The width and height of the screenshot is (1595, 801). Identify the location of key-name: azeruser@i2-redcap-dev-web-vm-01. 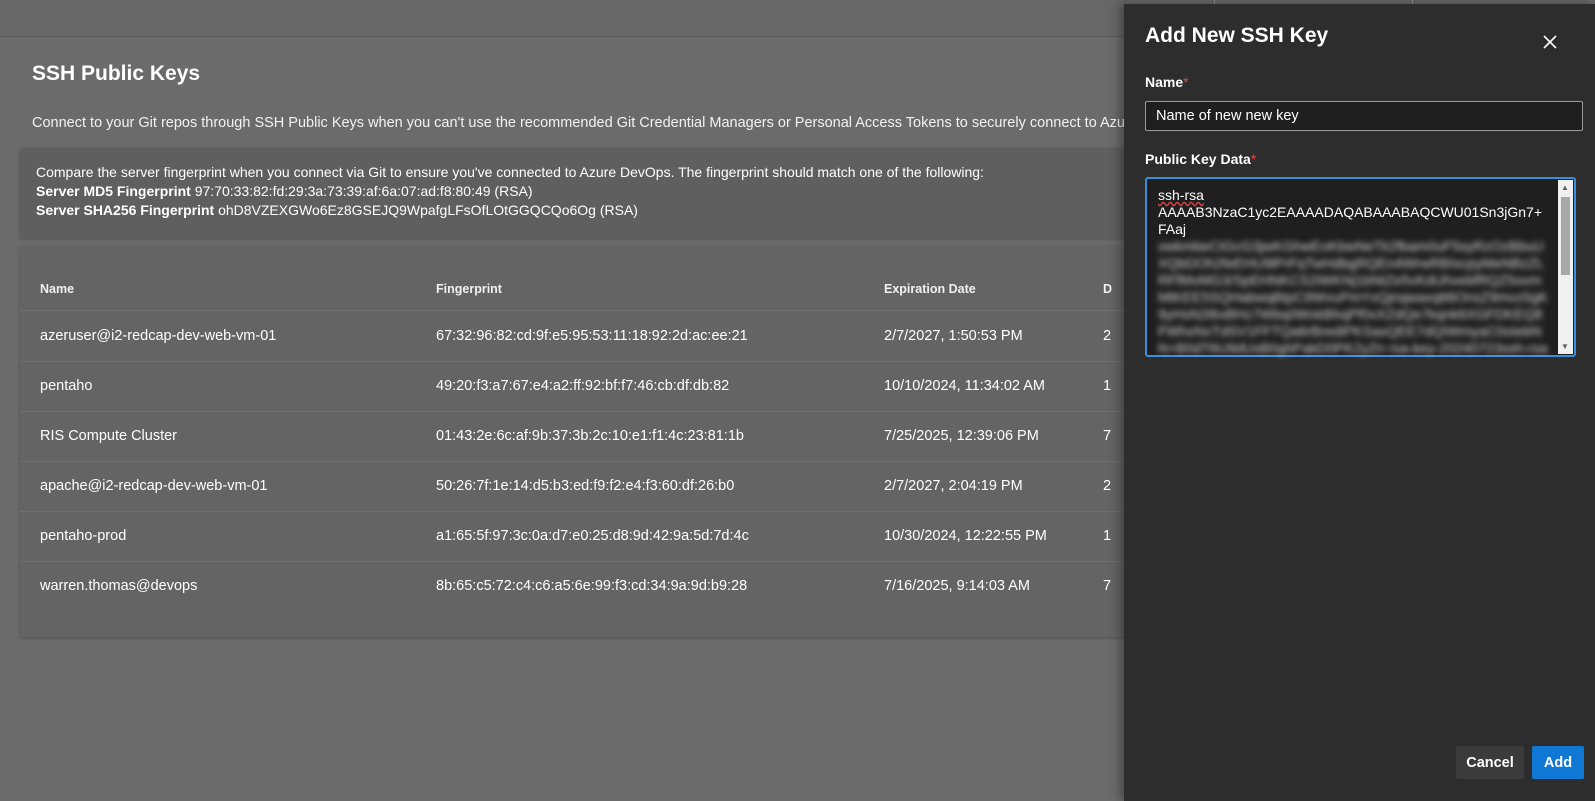
(158, 336).